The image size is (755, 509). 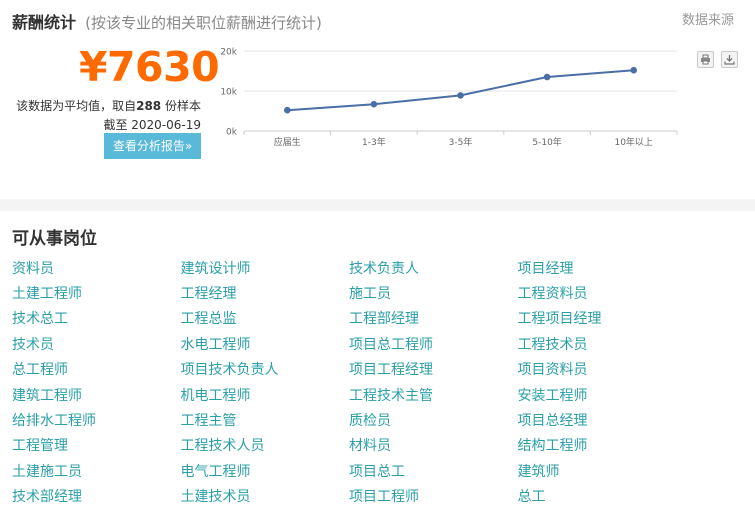 What do you see at coordinates (96, 395) in the screenshot?
I see `job-link: 建筑工程师` at bounding box center [96, 395].